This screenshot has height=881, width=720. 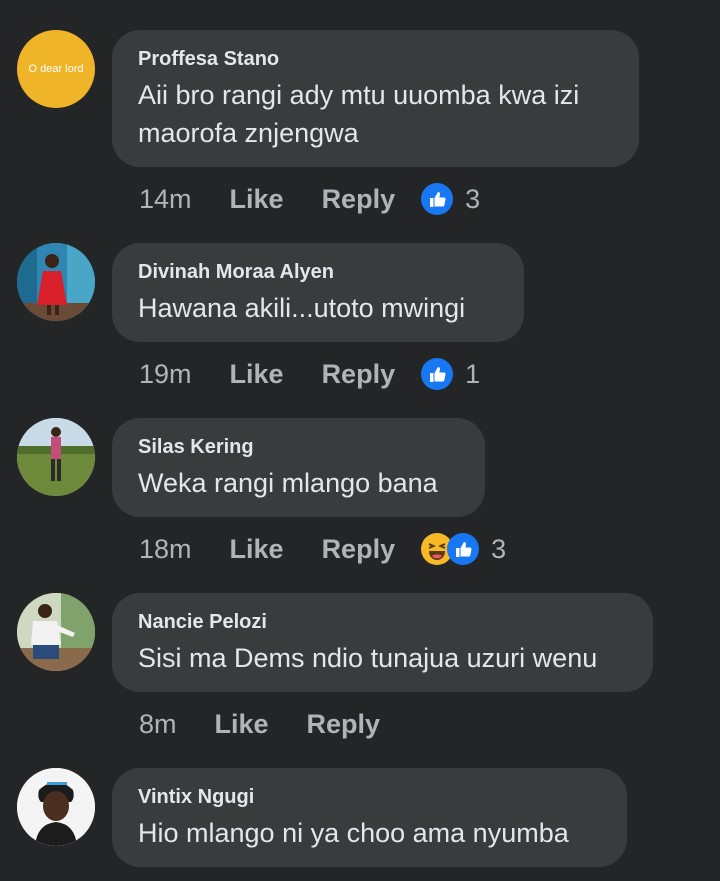 What do you see at coordinates (359, 95) in the screenshot?
I see `comment-text-line: Aii bro rangi ady mtu uuomba kwa izi` at bounding box center [359, 95].